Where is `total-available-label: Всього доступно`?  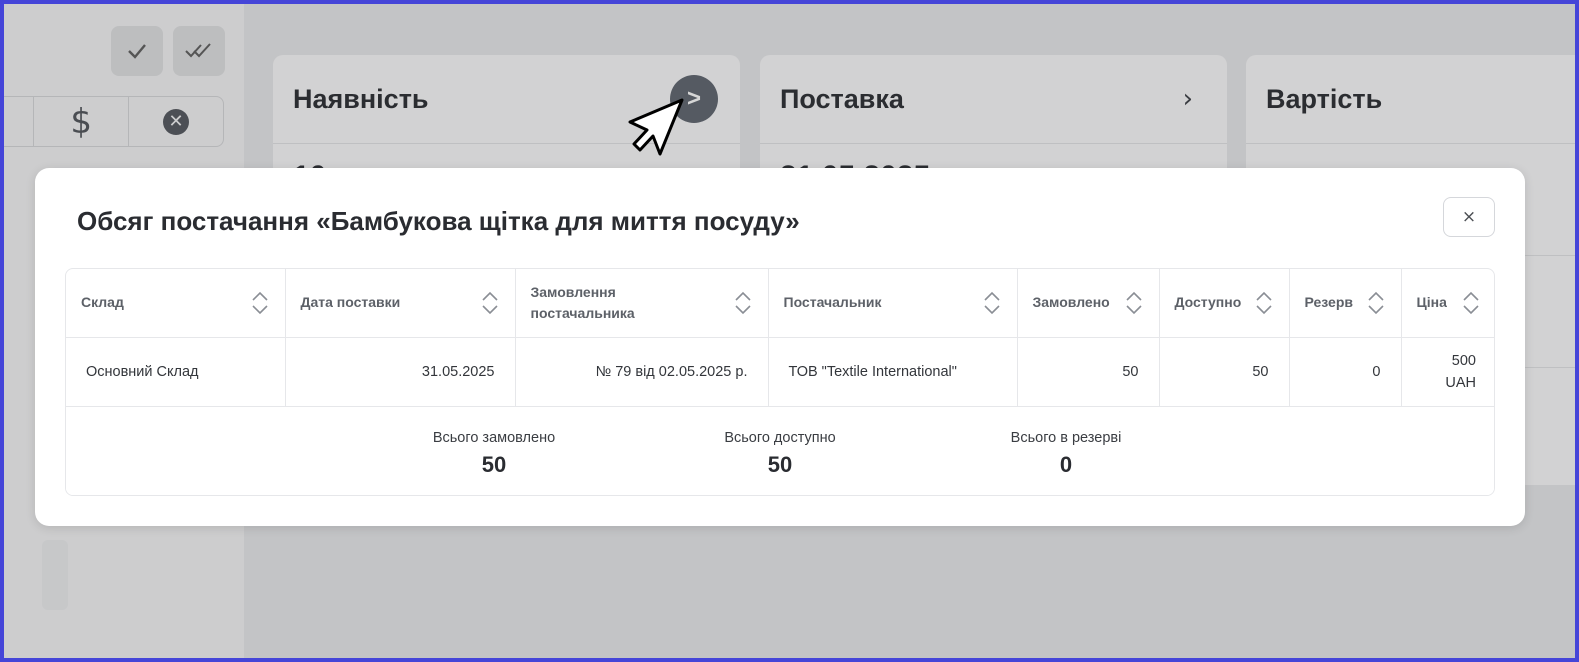 total-available-label: Всього доступно is located at coordinates (780, 437).